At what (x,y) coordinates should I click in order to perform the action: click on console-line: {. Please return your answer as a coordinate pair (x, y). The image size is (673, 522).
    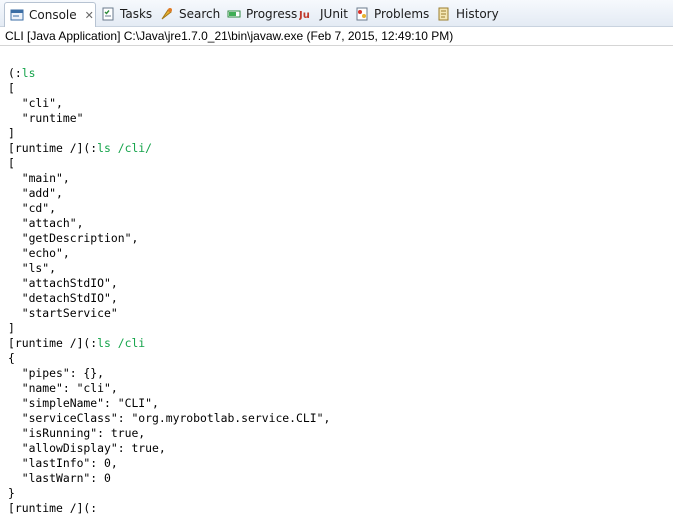
    Looking at the image, I should click on (11, 358).